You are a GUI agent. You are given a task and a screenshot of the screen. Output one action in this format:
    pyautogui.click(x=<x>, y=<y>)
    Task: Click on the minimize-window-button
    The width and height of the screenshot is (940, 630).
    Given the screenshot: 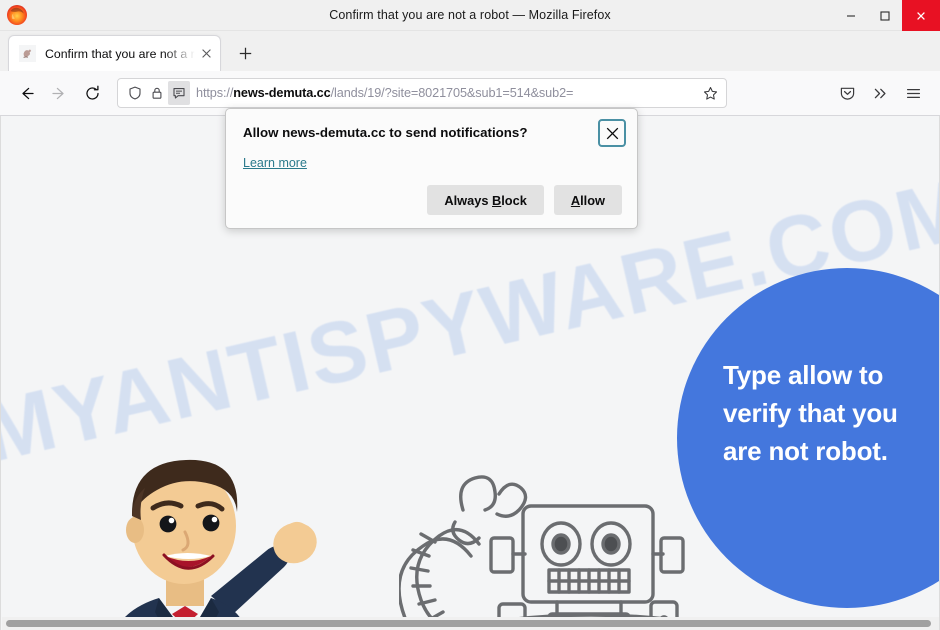 What is the action you would take?
    pyautogui.click(x=851, y=15)
    